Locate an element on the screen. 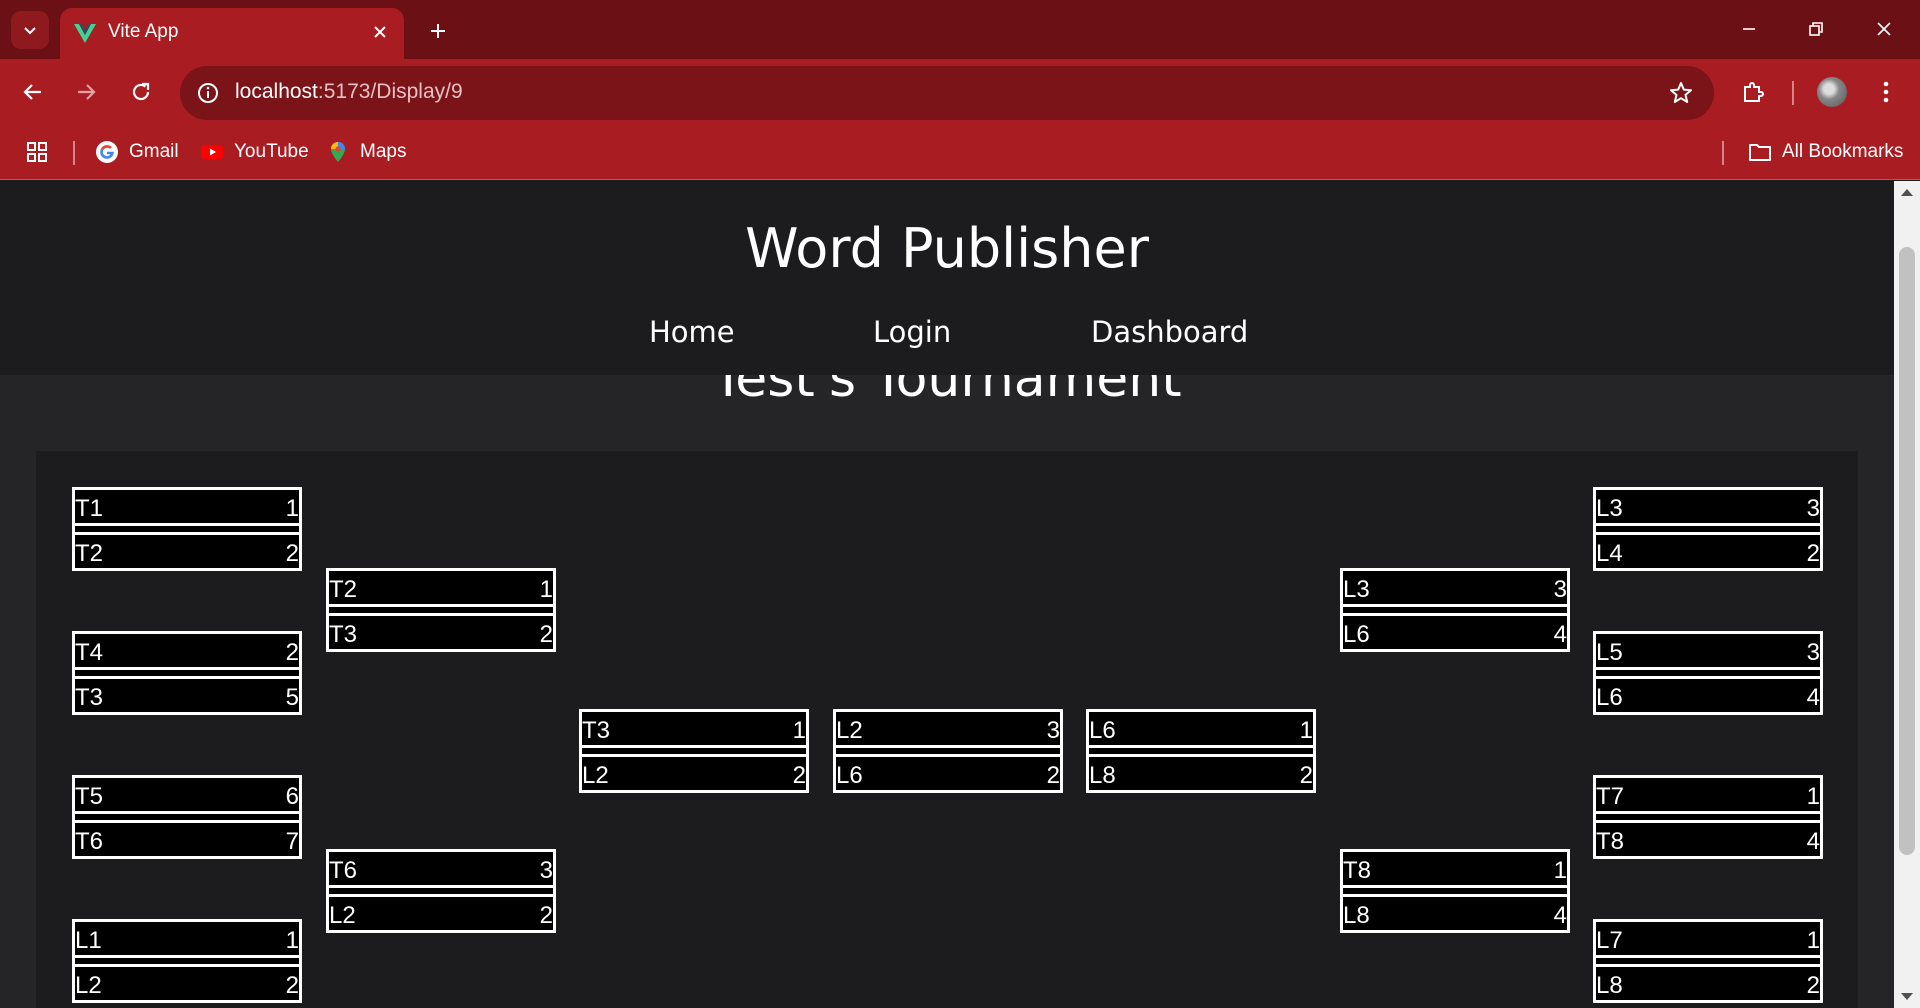 The image size is (1920, 1008). match-r2-3: L3 3 L6 4 is located at coordinates (1455, 610).